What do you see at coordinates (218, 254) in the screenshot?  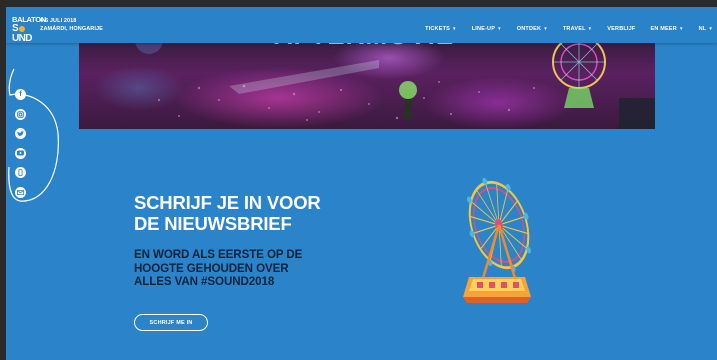 I see `newsletter-subtitle-line-1: EN WORD ALS EERSTE OP DE` at bounding box center [218, 254].